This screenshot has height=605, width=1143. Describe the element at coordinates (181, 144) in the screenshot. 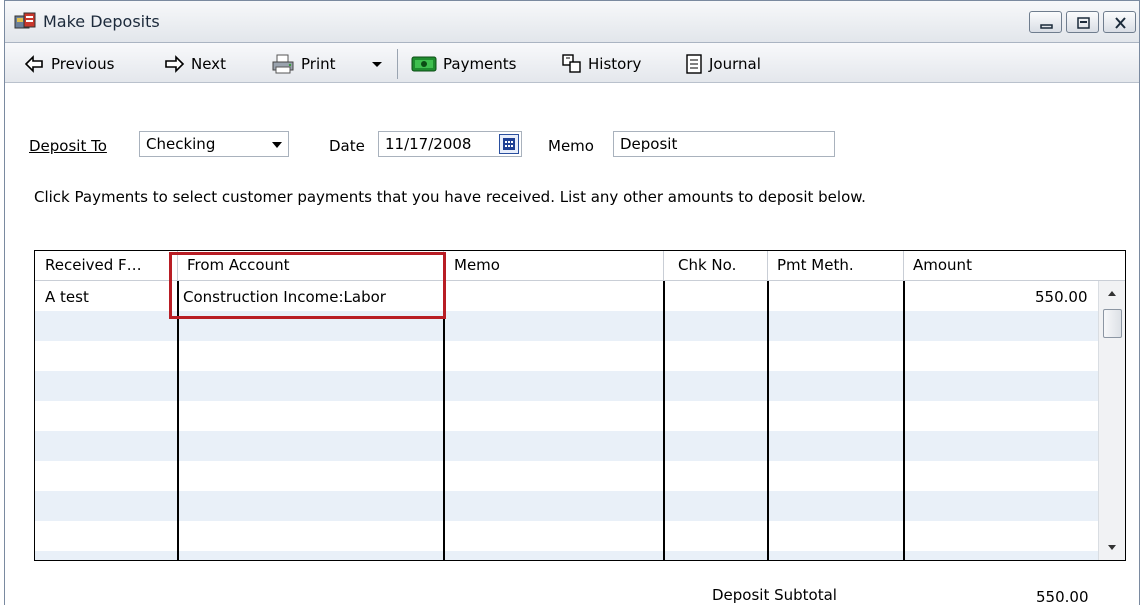

I see `deposit-to-value: Checking` at that location.